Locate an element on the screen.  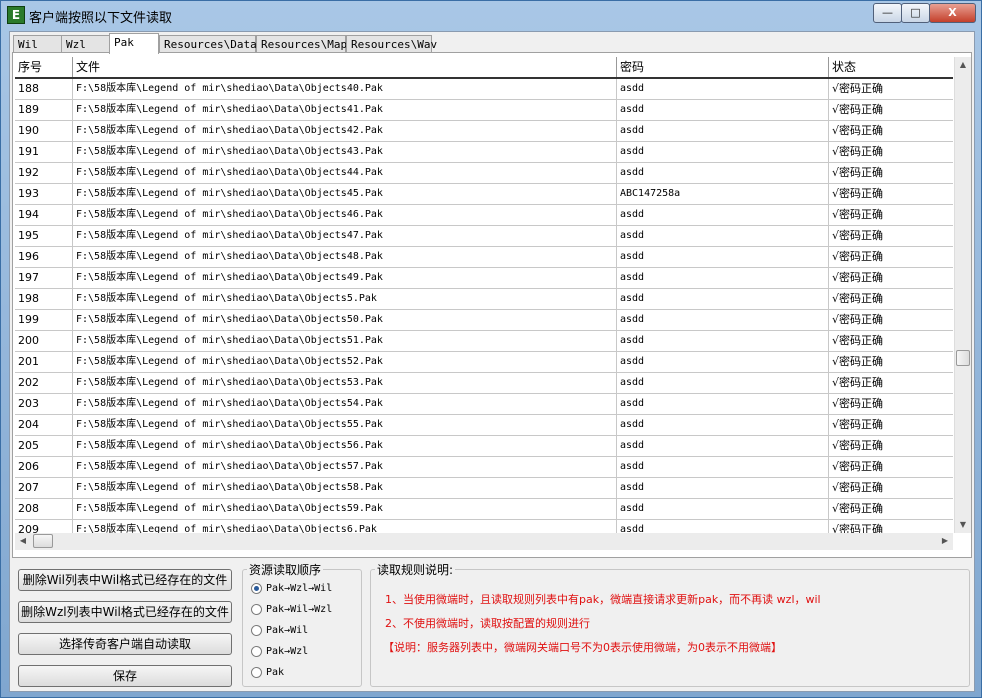
delete-wzl-button: 删除Wzl列表中Wil格式已经存在的文件 is located at coordinates (125, 612).